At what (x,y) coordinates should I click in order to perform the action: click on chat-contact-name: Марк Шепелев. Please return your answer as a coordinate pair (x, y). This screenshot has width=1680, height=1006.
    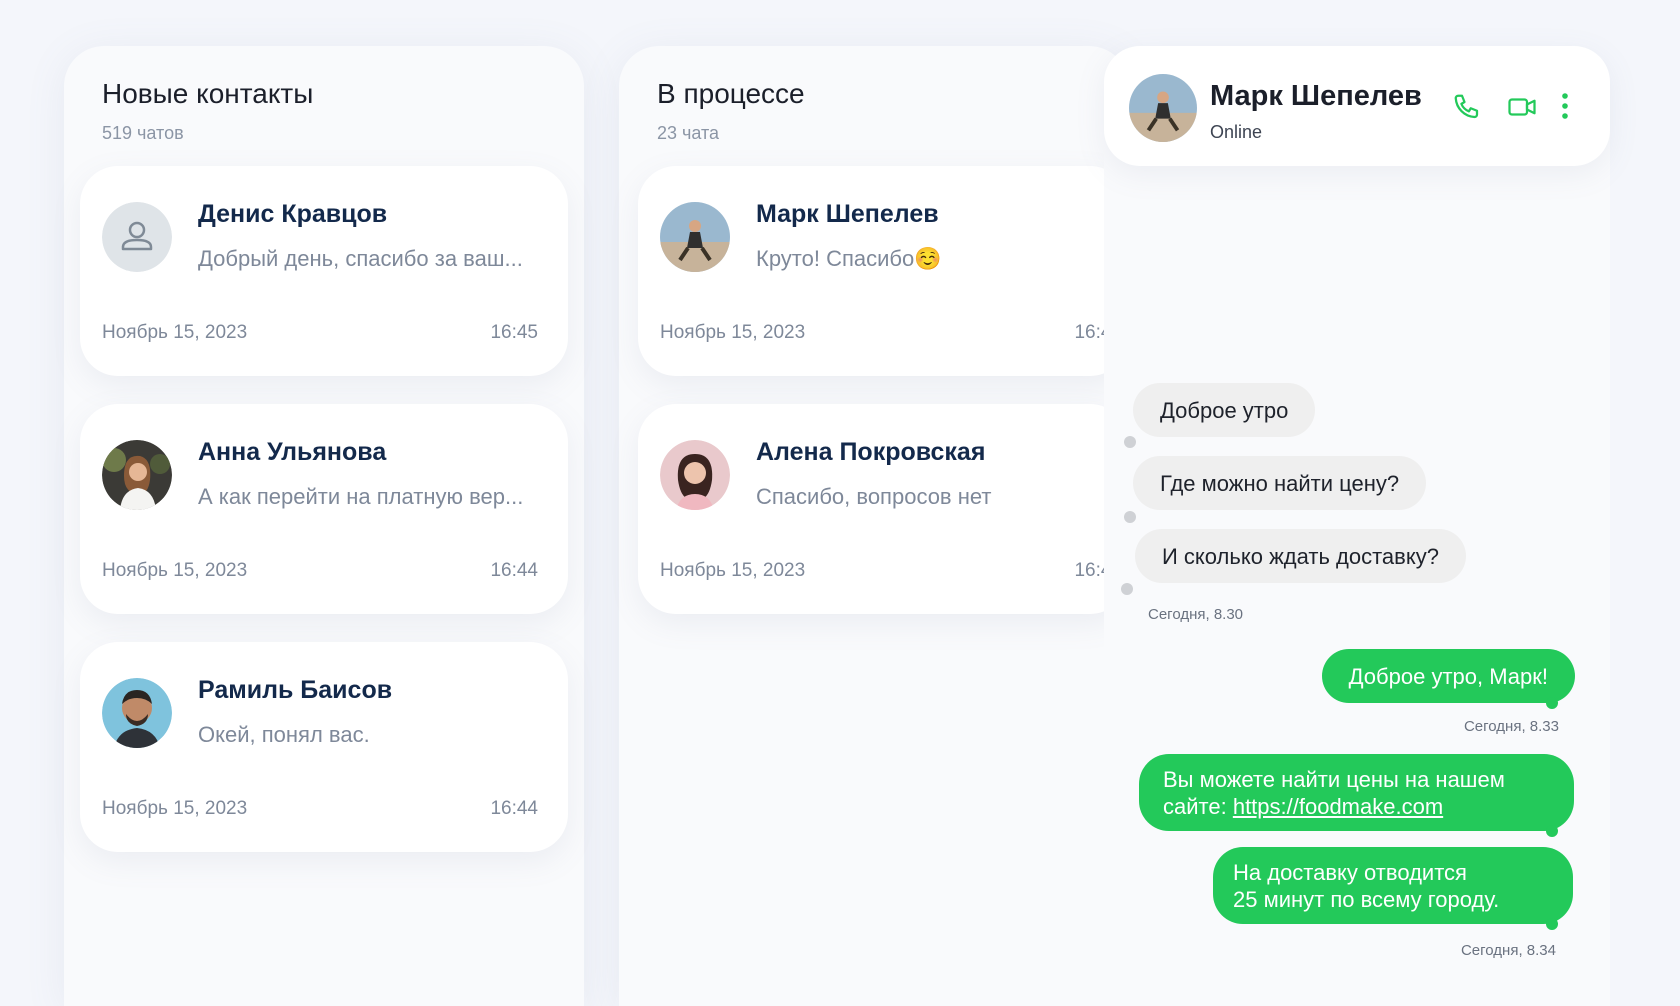
    Looking at the image, I should click on (1316, 96).